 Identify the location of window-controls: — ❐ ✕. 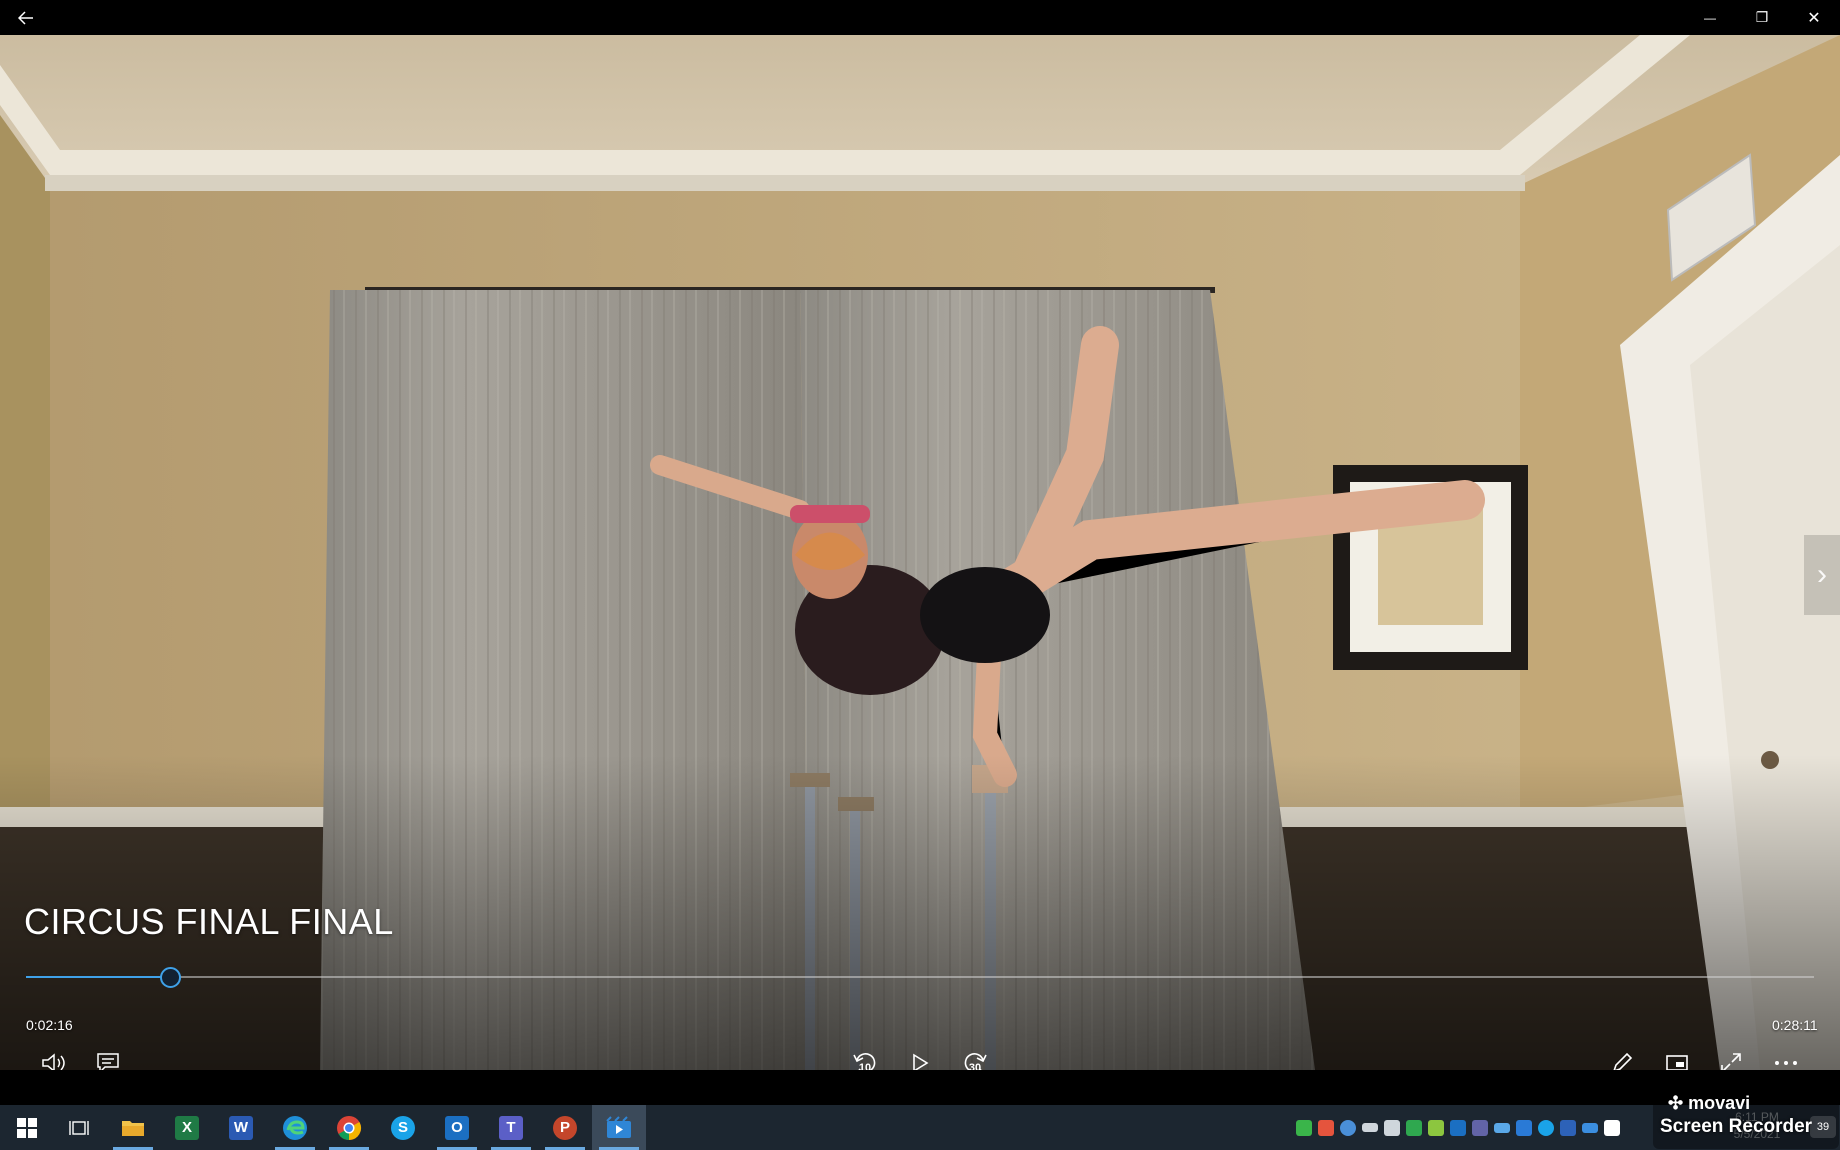
(1762, 17).